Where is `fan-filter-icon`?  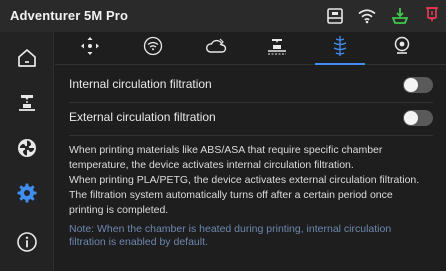
fan-filter-icon is located at coordinates (27, 150).